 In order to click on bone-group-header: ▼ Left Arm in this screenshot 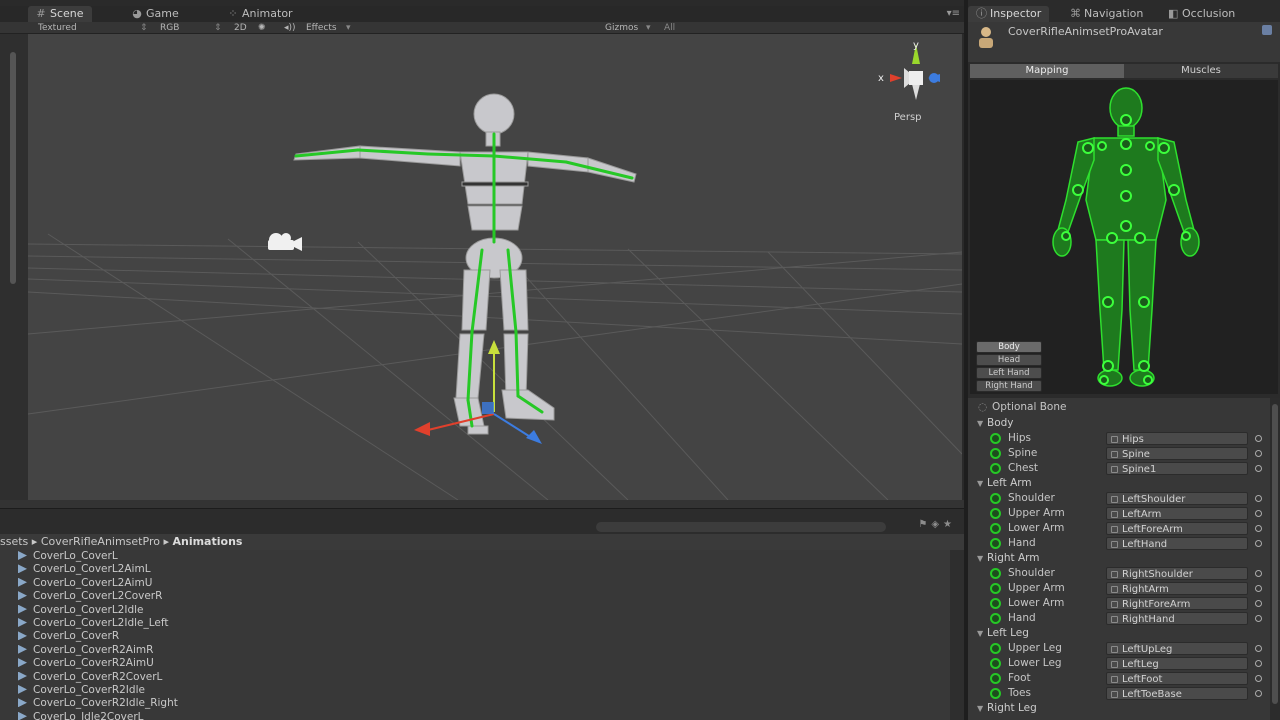, I will do `click(1119, 483)`.